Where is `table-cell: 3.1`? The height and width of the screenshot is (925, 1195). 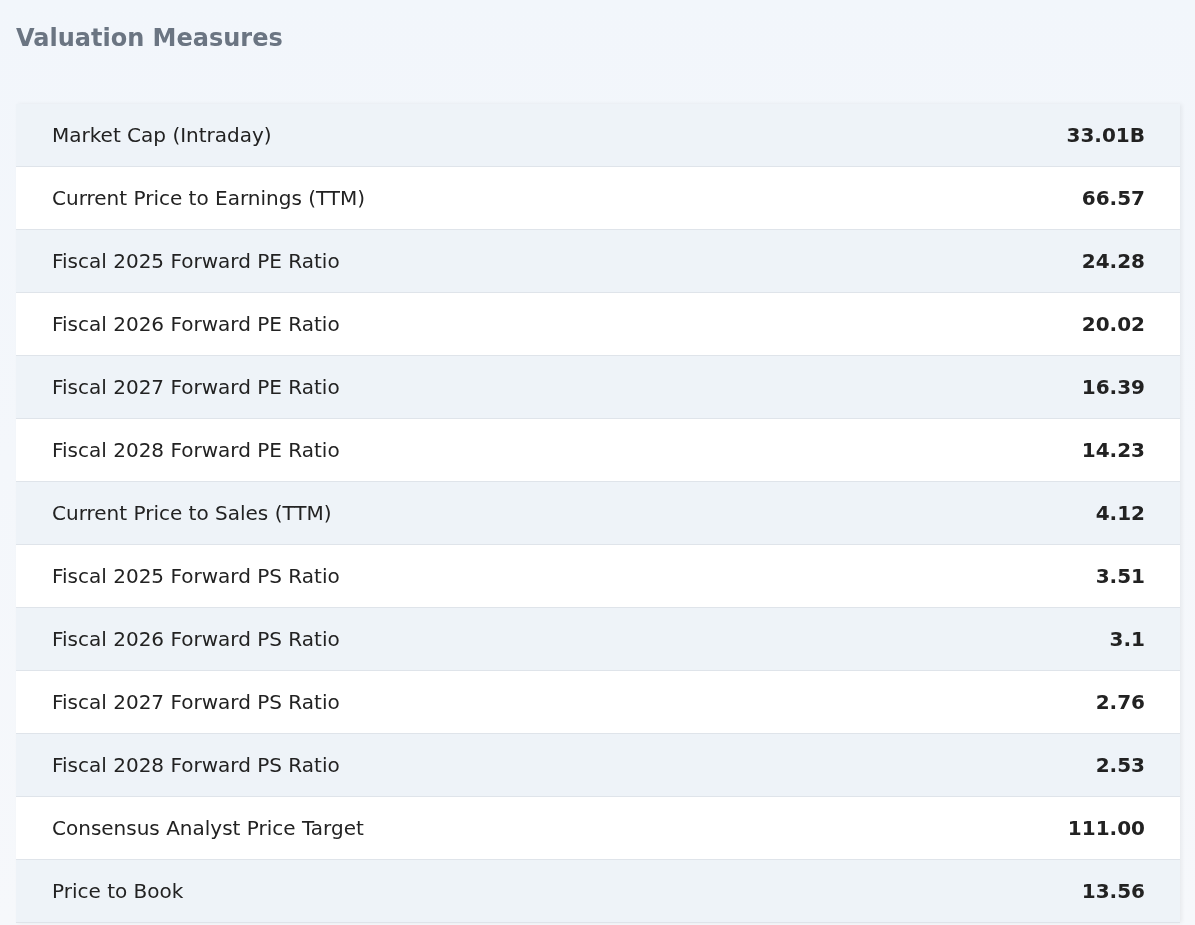
table-cell: 3.1 is located at coordinates (1127, 639).